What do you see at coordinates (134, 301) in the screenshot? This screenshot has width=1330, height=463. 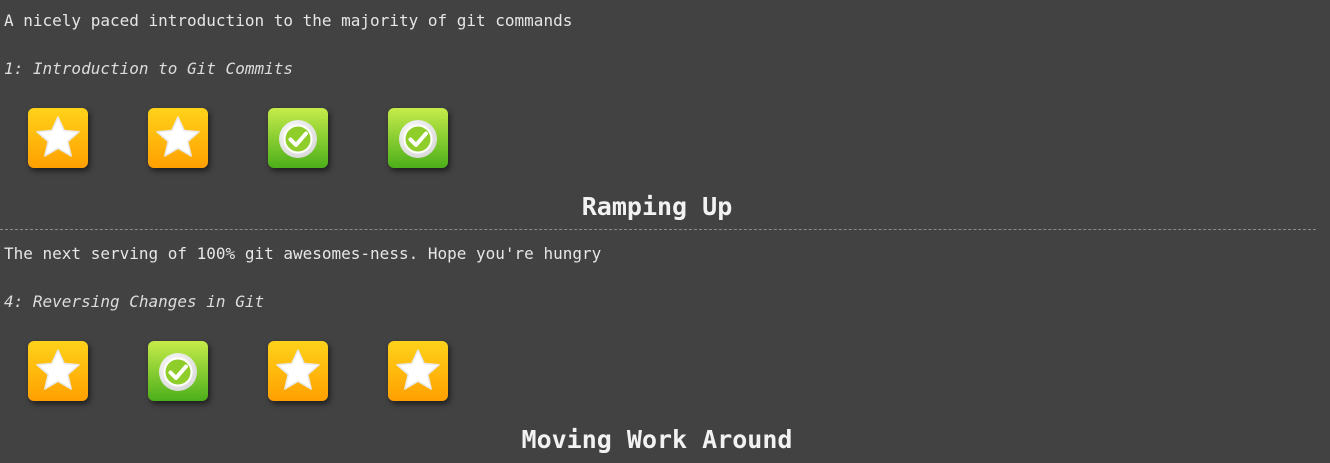 I see `sequence-level-name: 4: Reversing Changes in Git` at bounding box center [134, 301].